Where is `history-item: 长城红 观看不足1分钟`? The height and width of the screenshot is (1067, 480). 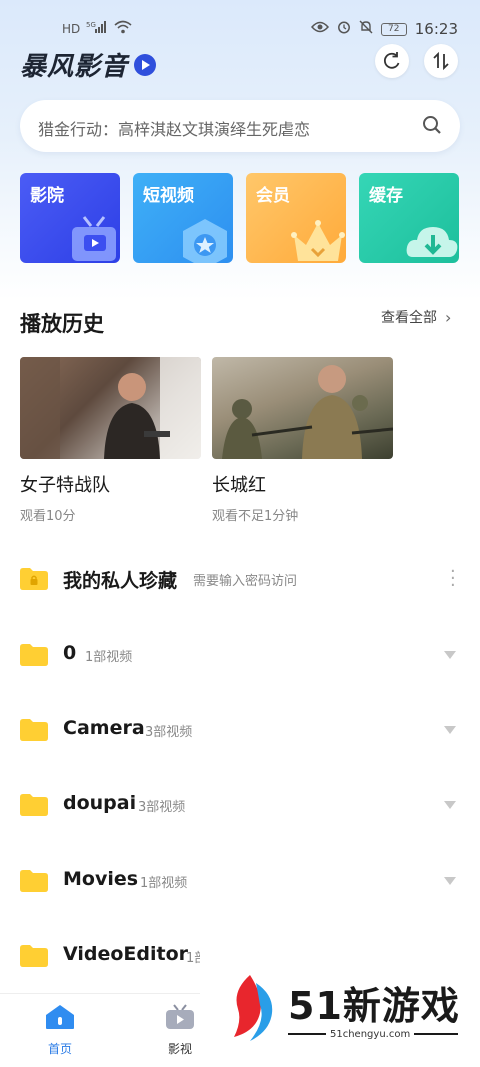 history-item: 长城红 观看不足1分钟 is located at coordinates (302, 440).